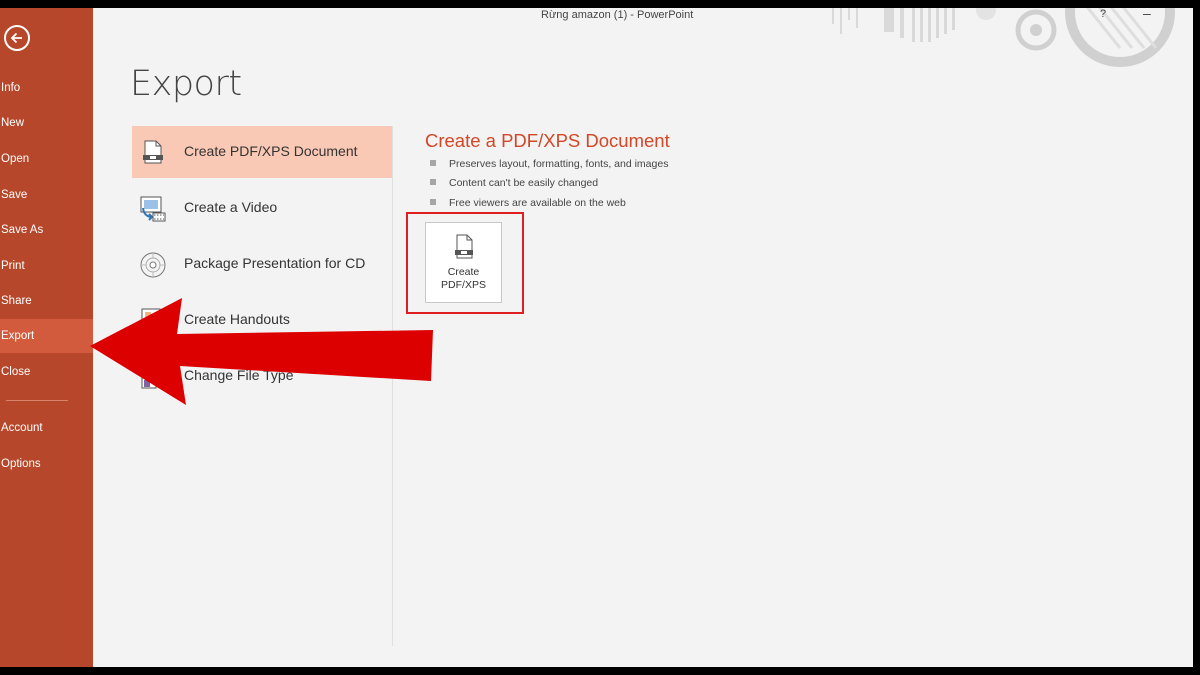 The height and width of the screenshot is (675, 1200). What do you see at coordinates (151, 320) in the screenshot?
I see `handouts-icon` at bounding box center [151, 320].